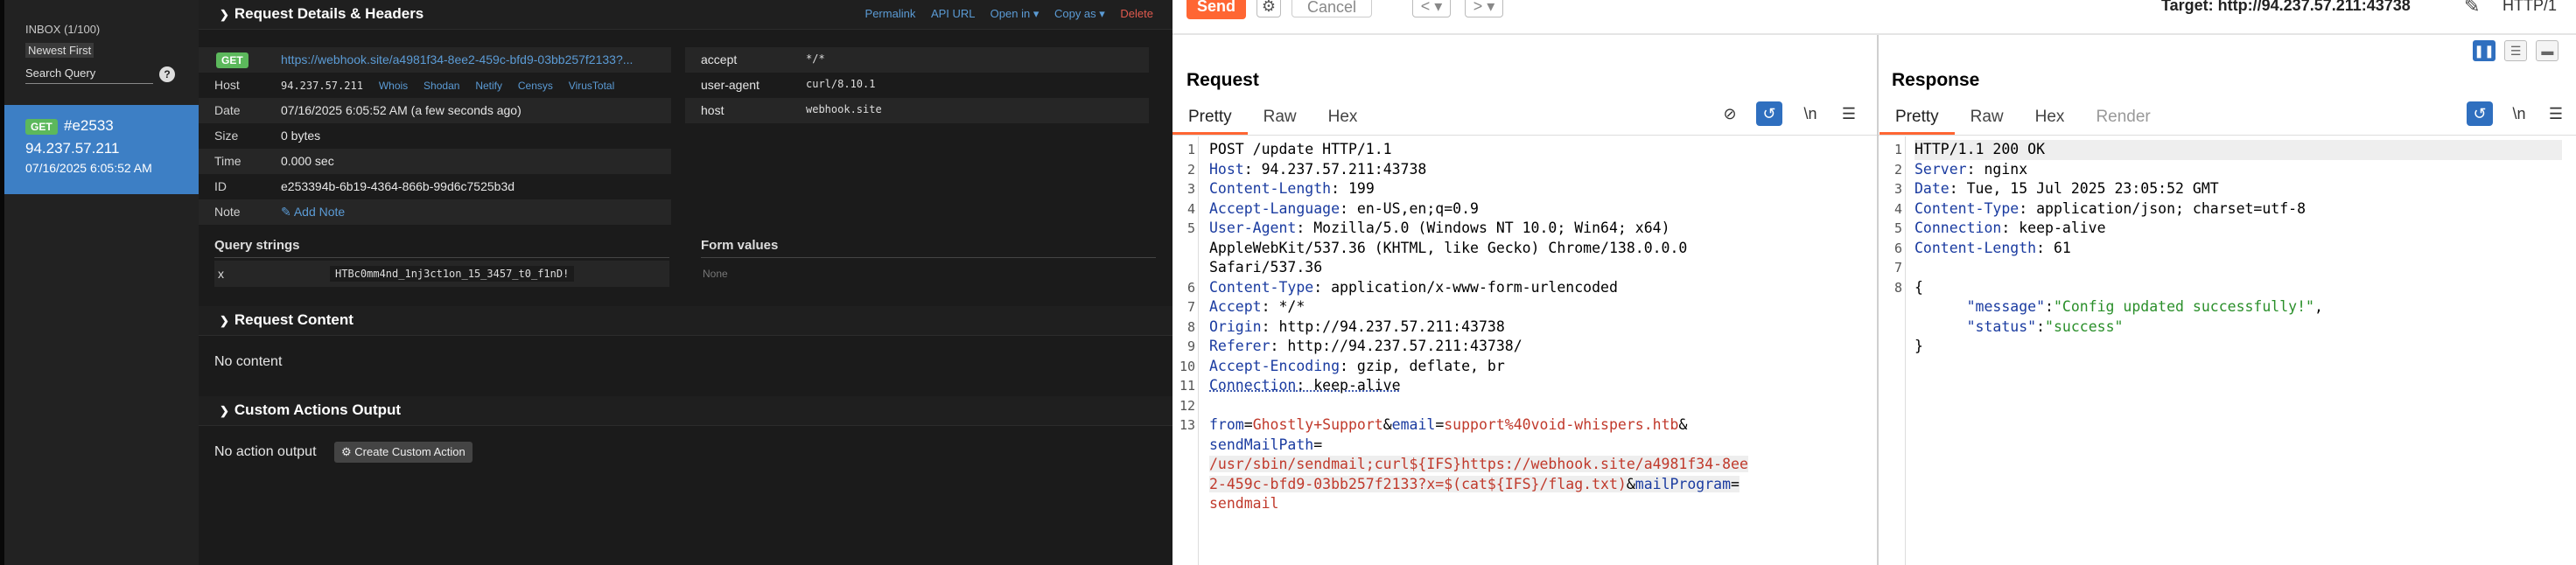 This screenshot has width=2576, height=565. Describe the element at coordinates (917, 110) in the screenshot. I see `header-row: host webhook.site` at that location.